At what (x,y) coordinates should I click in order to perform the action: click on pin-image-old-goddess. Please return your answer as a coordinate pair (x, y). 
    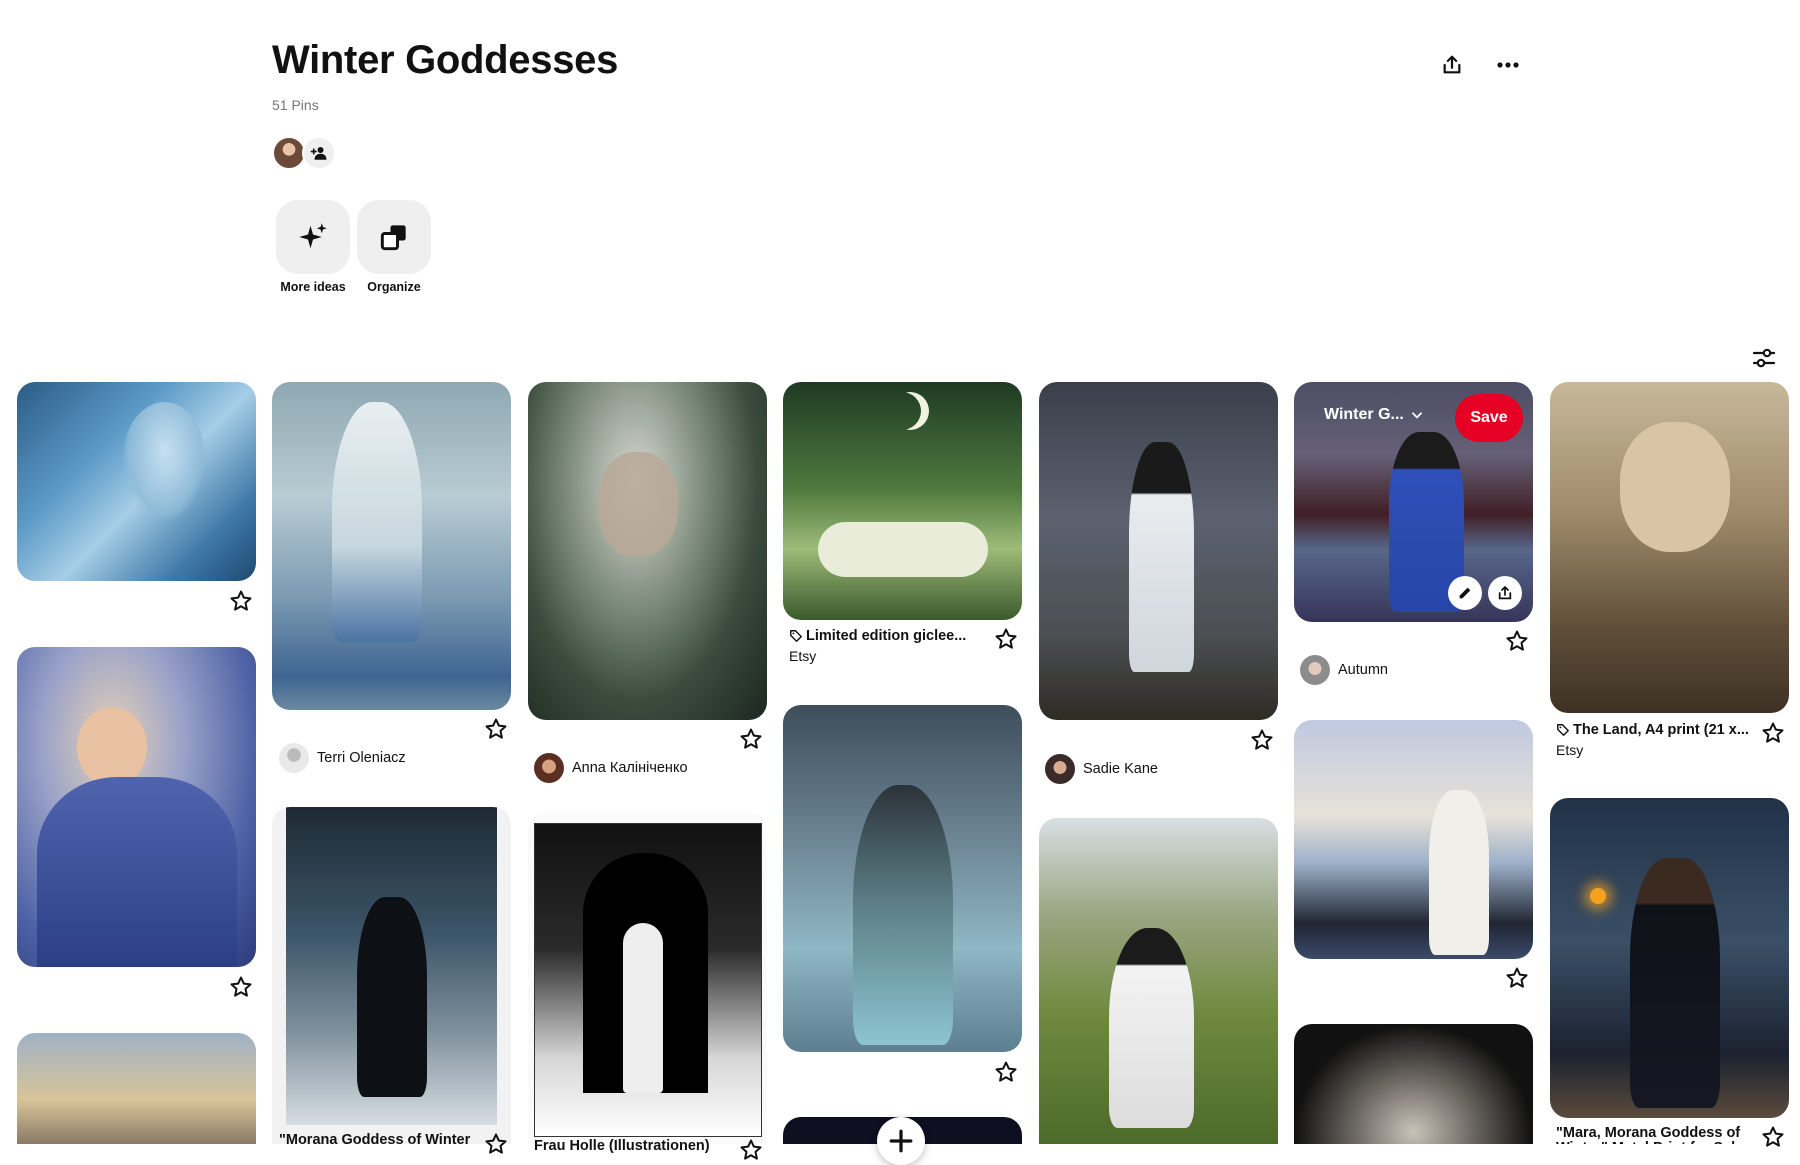
    Looking at the image, I should click on (647, 551).